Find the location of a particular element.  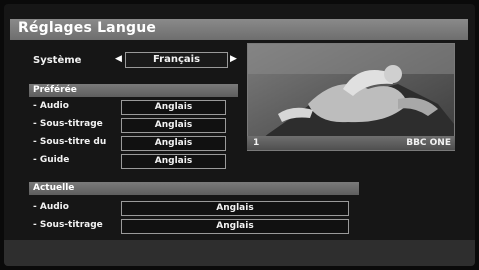

current-section-header: Actuelle is located at coordinates (194, 188).